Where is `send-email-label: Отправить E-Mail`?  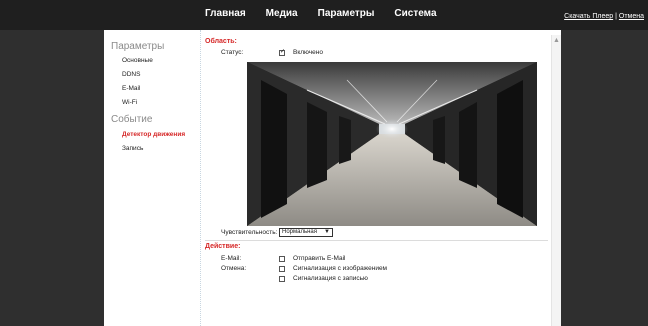
send-email-label: Отправить E-Mail is located at coordinates (319, 258).